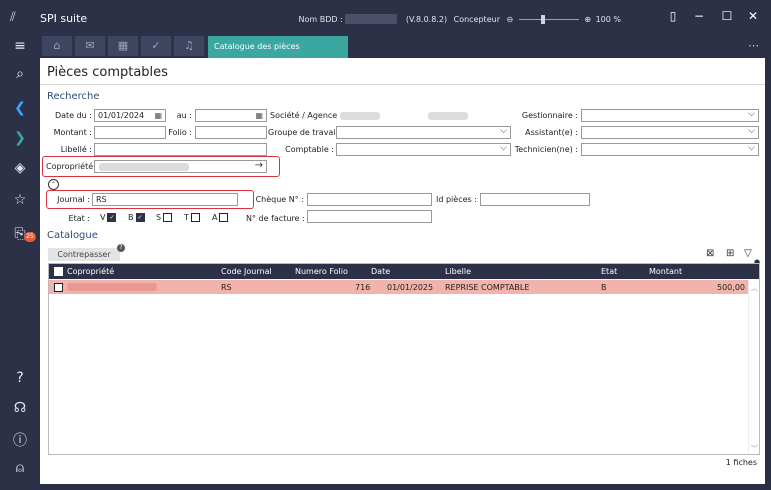 This screenshot has width=771, height=490. What do you see at coordinates (165, 199) in the screenshot?
I see `journal-input: RS` at bounding box center [165, 199].